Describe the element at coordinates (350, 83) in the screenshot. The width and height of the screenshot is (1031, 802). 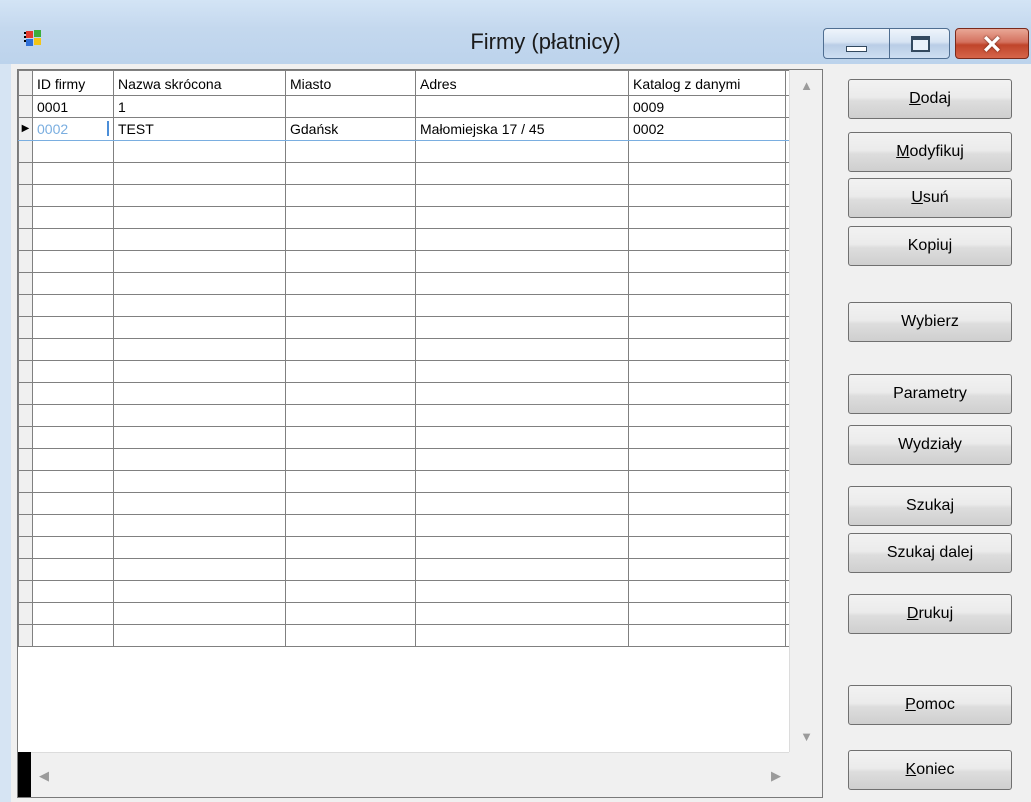
I see `column-header-city: Miasto` at that location.